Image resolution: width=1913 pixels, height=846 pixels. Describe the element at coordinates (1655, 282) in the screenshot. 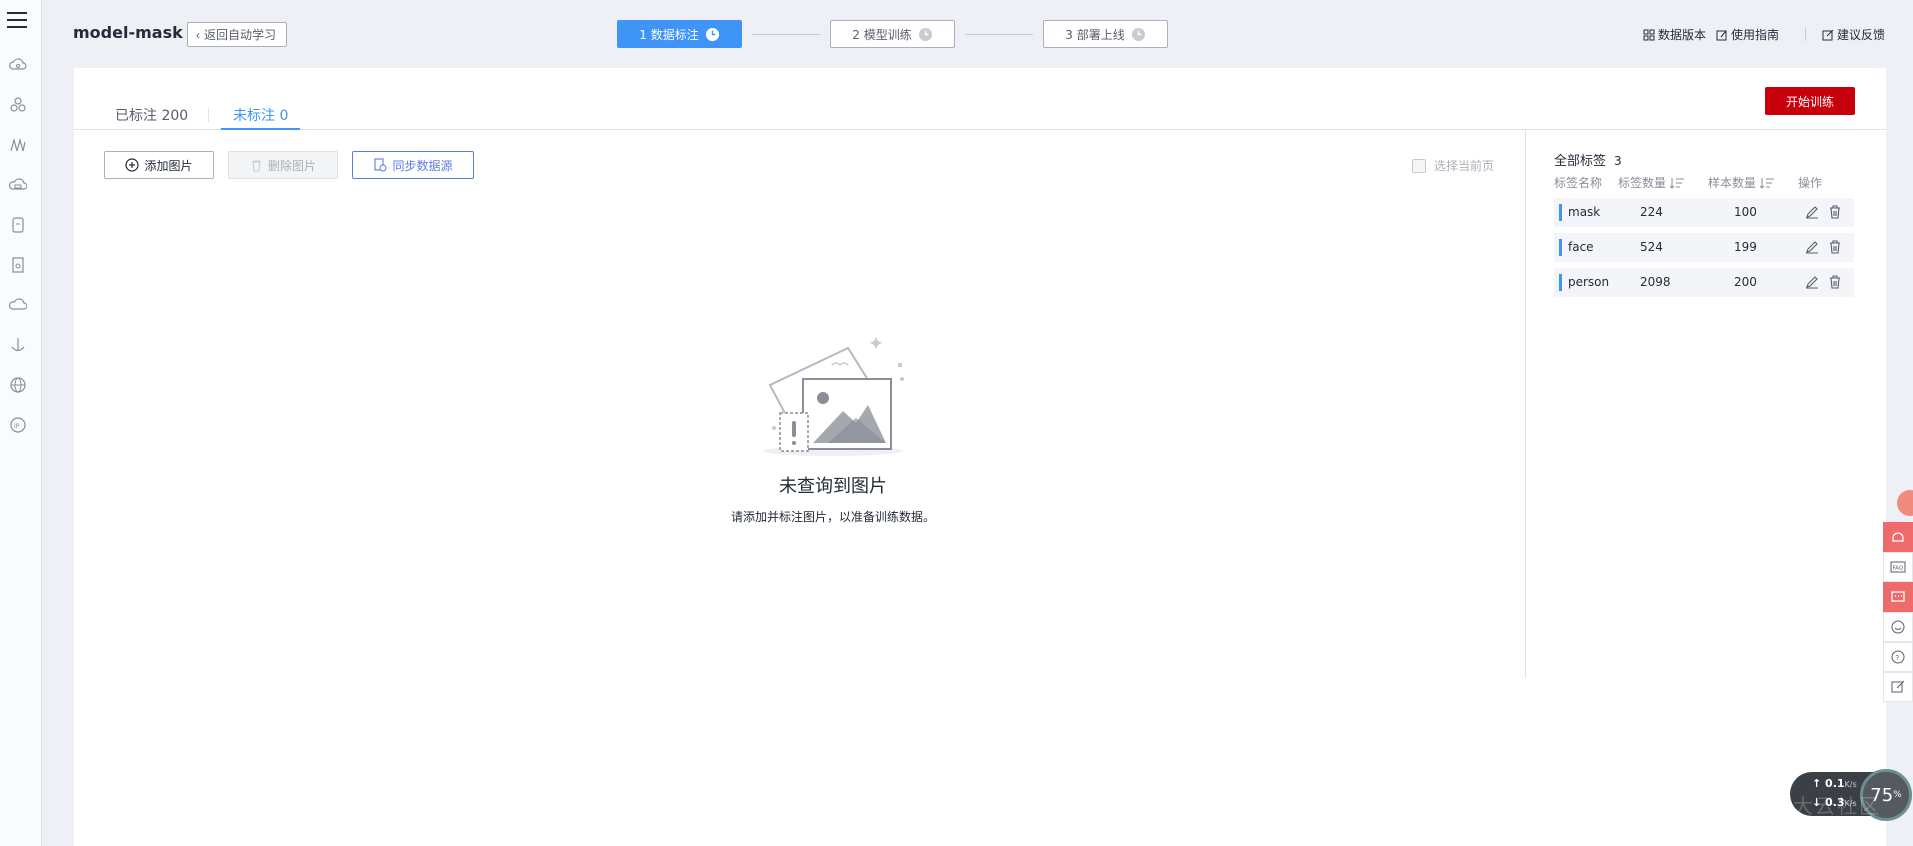

I see `label-count: 2098` at that location.